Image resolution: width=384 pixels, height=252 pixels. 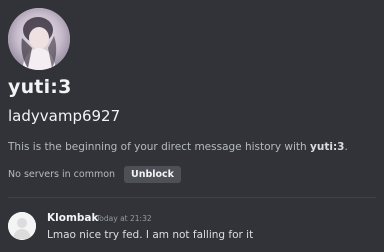 What do you see at coordinates (124, 218) in the screenshot?
I see `message-timestamp: Today at 21:32` at bounding box center [124, 218].